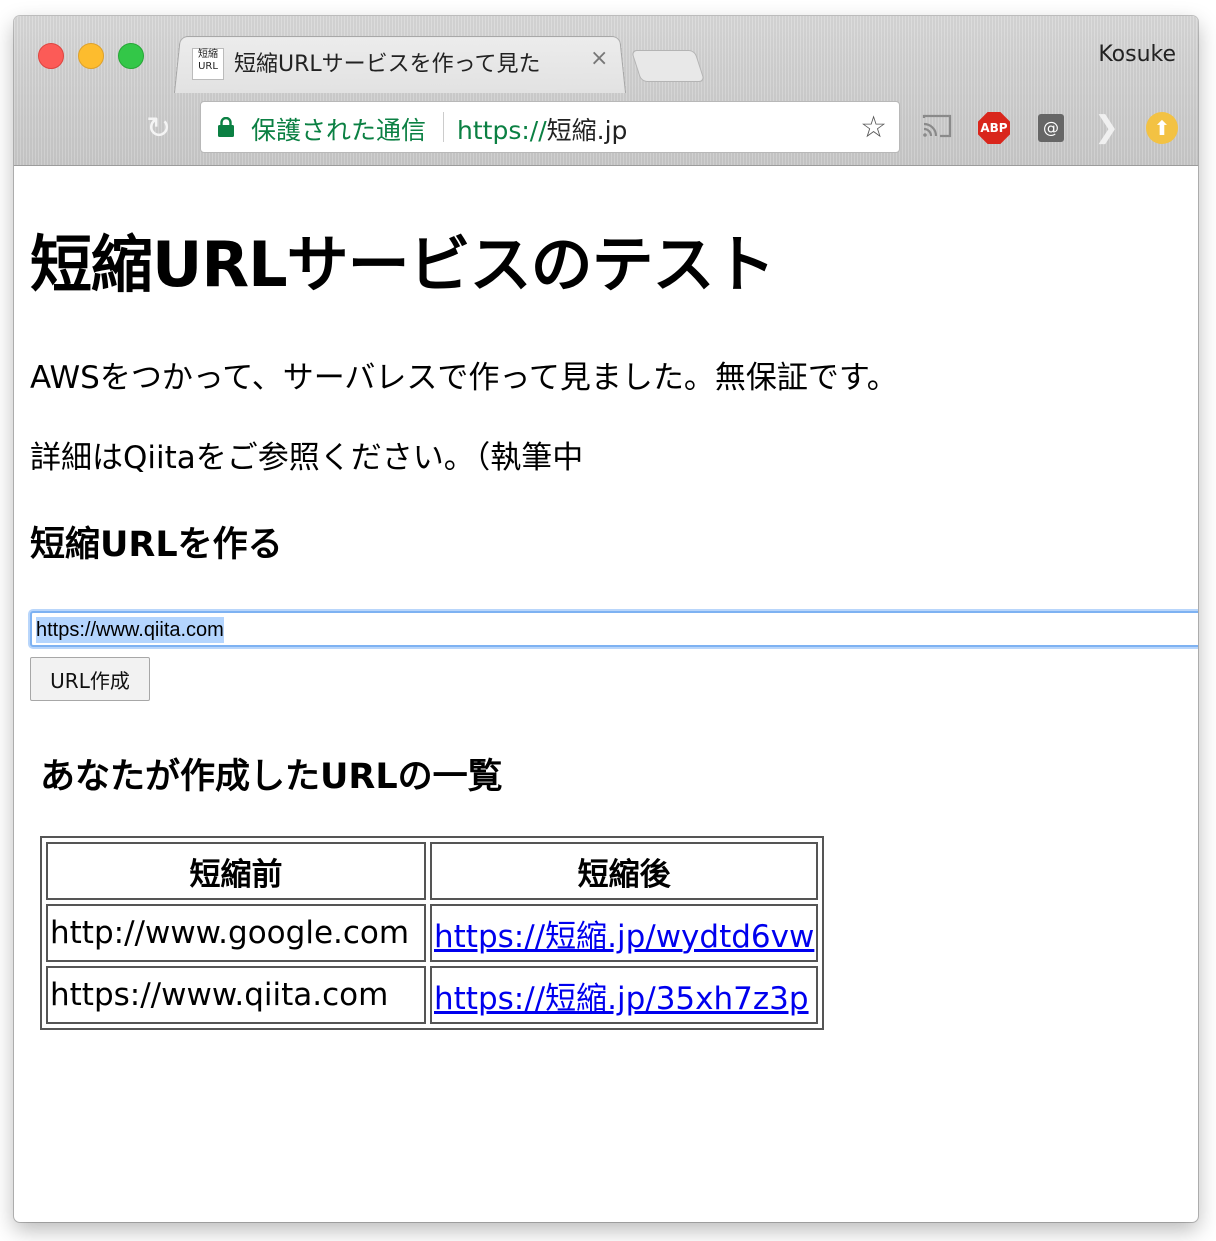  What do you see at coordinates (226, 127) in the screenshot?
I see `lock-icon` at bounding box center [226, 127].